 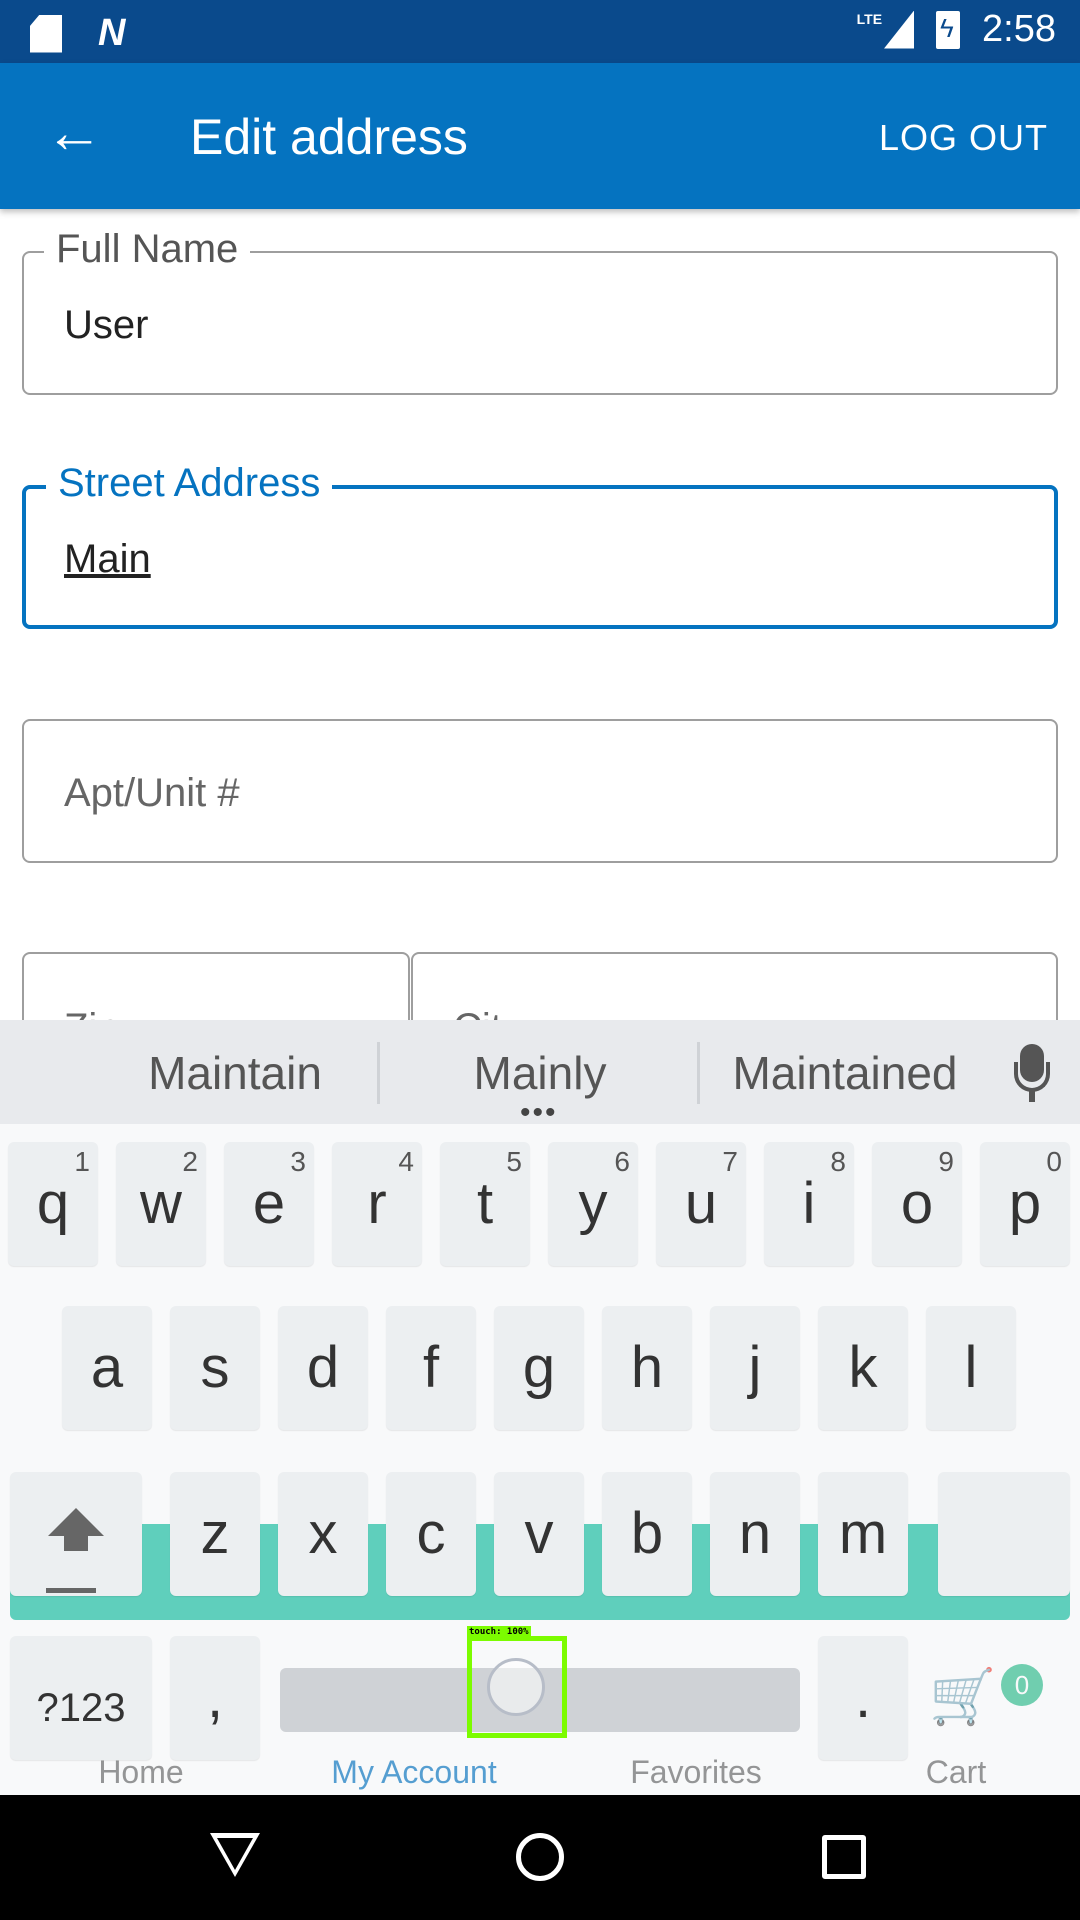 I want to click on clock: 2:58, so click(x=1019, y=29).